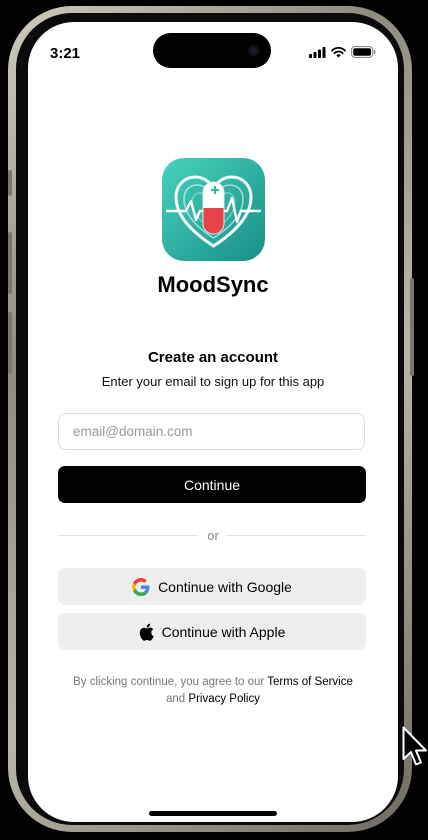 This screenshot has height=840, width=428. What do you see at coordinates (338, 51) in the screenshot?
I see `wifi-icon` at bounding box center [338, 51].